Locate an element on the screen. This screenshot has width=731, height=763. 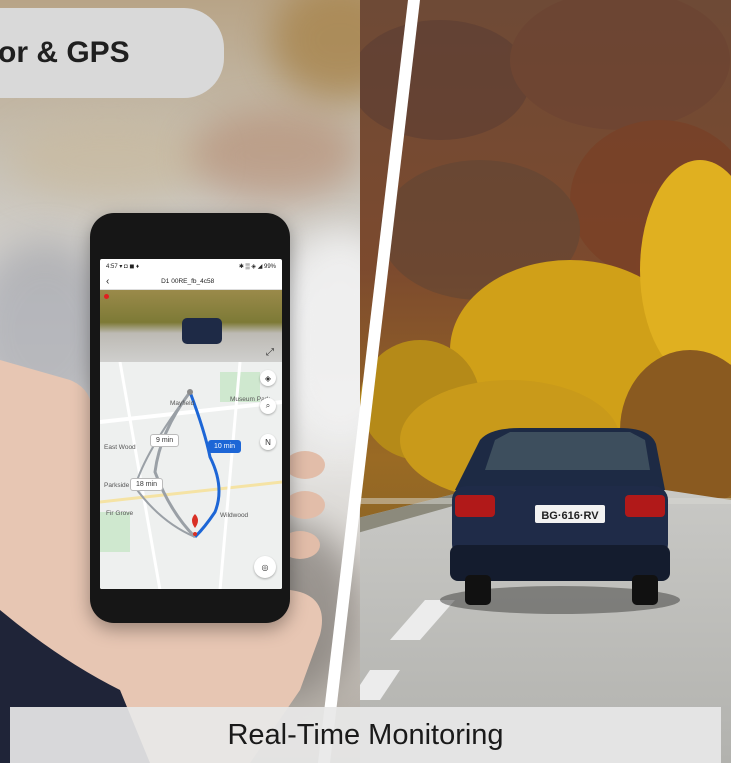
status-left: 4:57 ▾ ◘ ◼ ♦ is located at coordinates (123, 266).